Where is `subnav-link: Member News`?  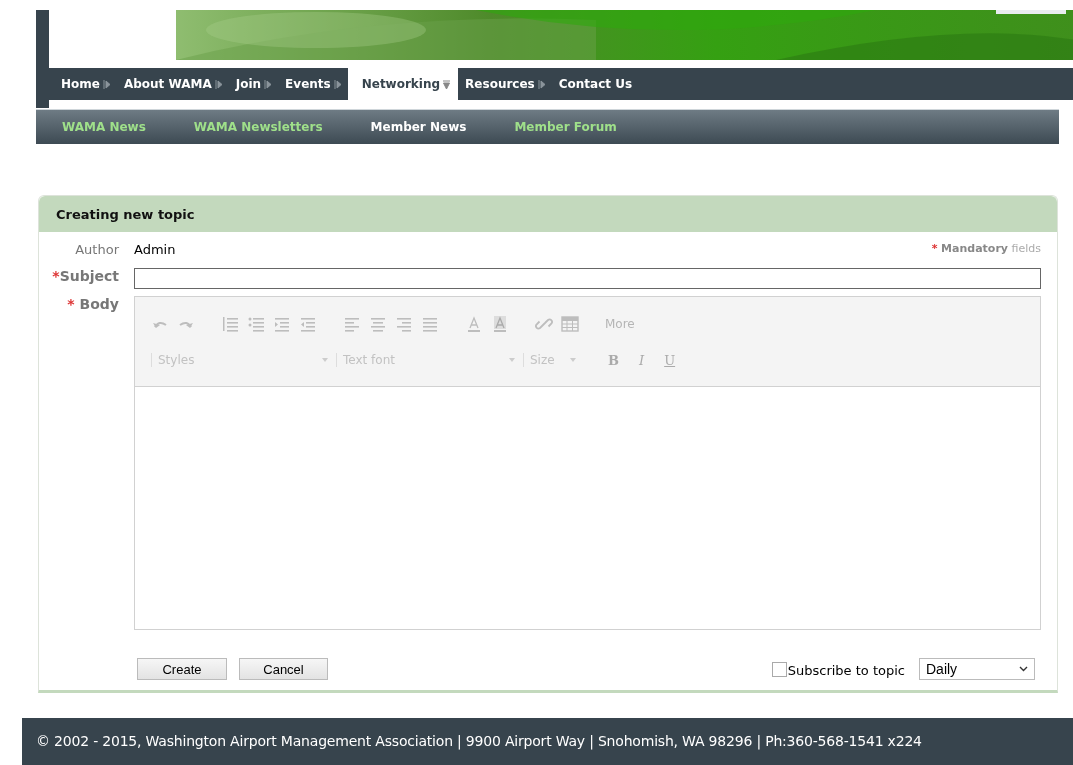 subnav-link: Member News is located at coordinates (418, 127).